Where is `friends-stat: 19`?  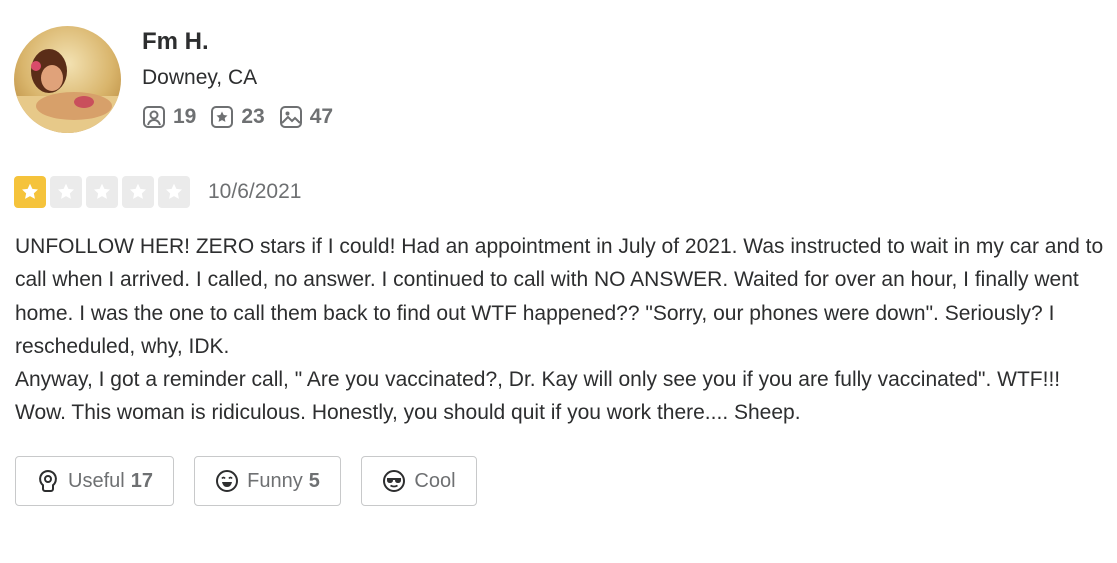 friends-stat: 19 is located at coordinates (169, 117).